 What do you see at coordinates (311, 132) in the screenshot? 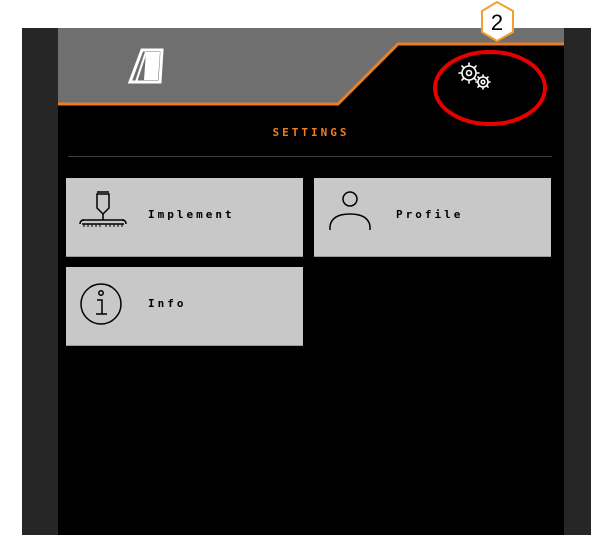
I see `page-title: SETTINGS` at bounding box center [311, 132].